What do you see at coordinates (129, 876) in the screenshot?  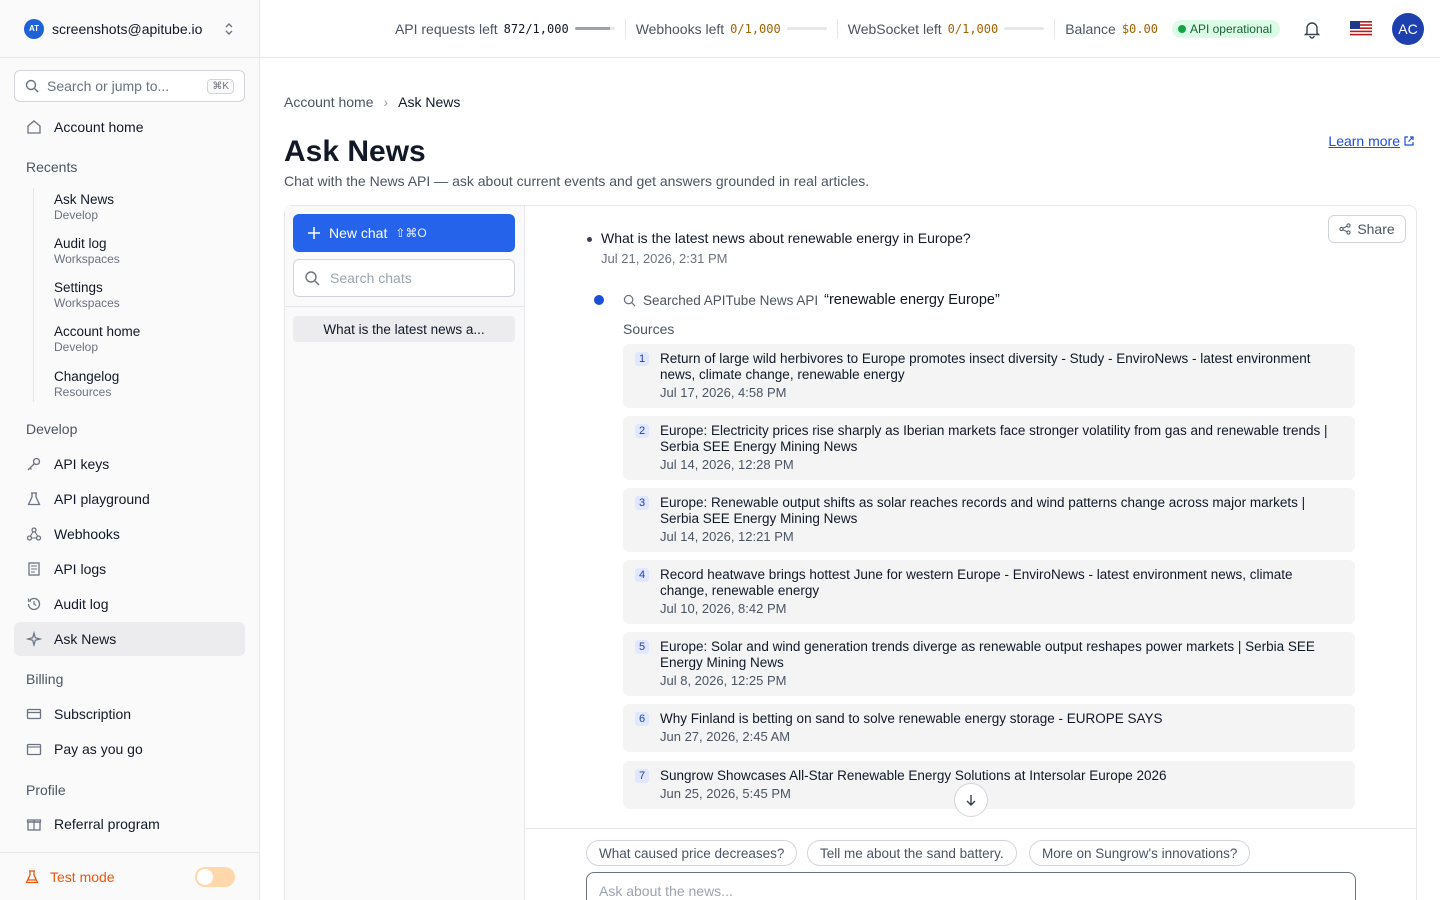 I see `test-mode-row: Test mode` at bounding box center [129, 876].